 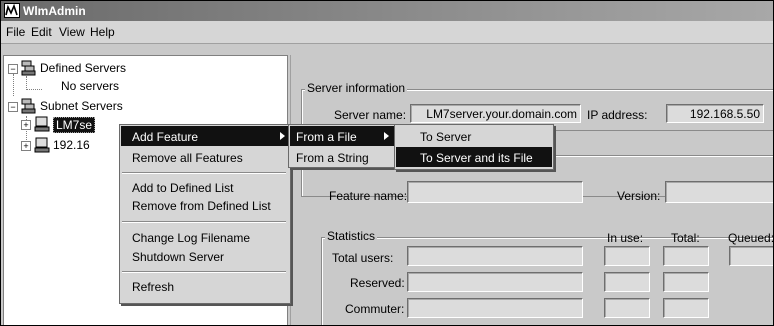 What do you see at coordinates (495, 256) in the screenshot?
I see `total-users-field` at bounding box center [495, 256].